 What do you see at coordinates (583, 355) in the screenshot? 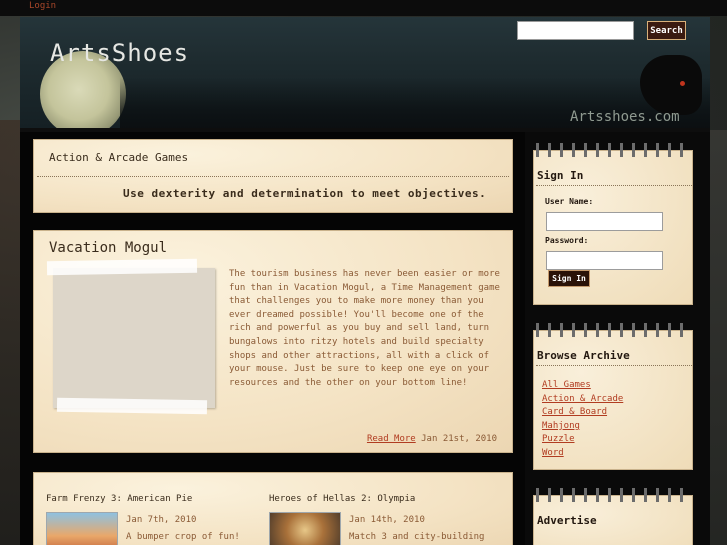
I see `widget-title: Browse Archive` at bounding box center [583, 355].